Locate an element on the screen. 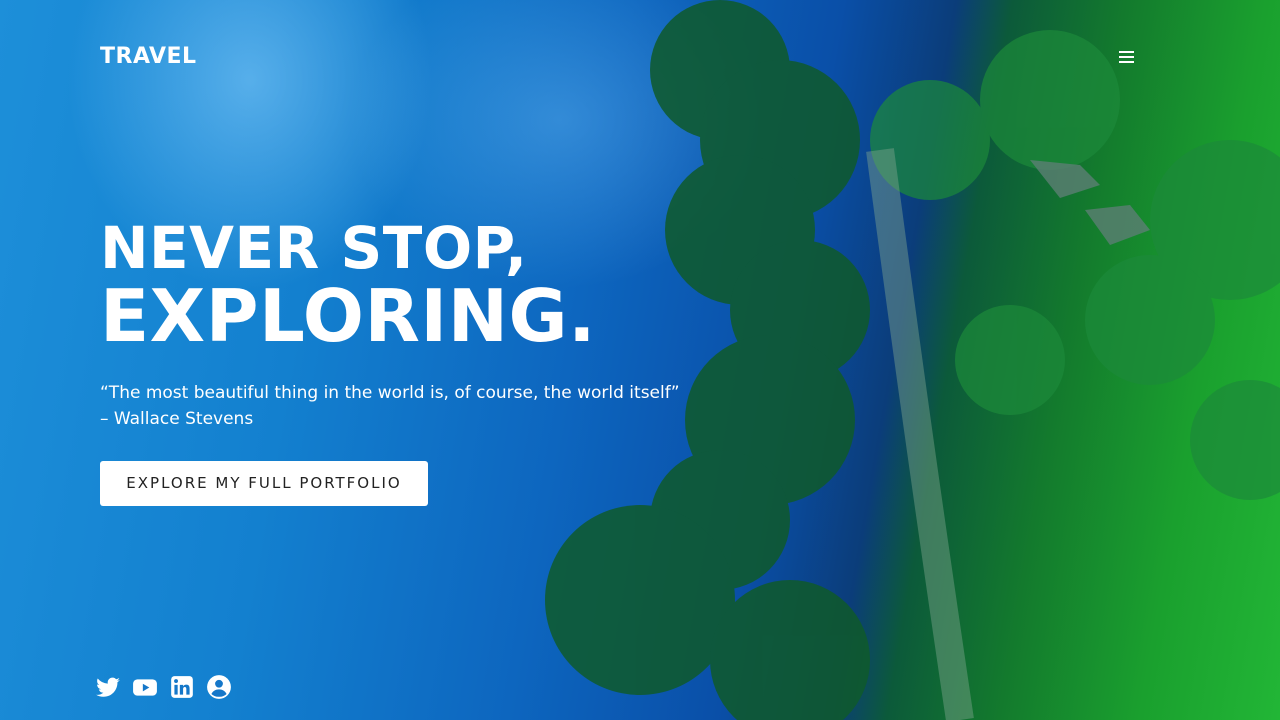 Image resolution: width=1280 pixels, height=720 pixels. user-icon is located at coordinates (219, 687).